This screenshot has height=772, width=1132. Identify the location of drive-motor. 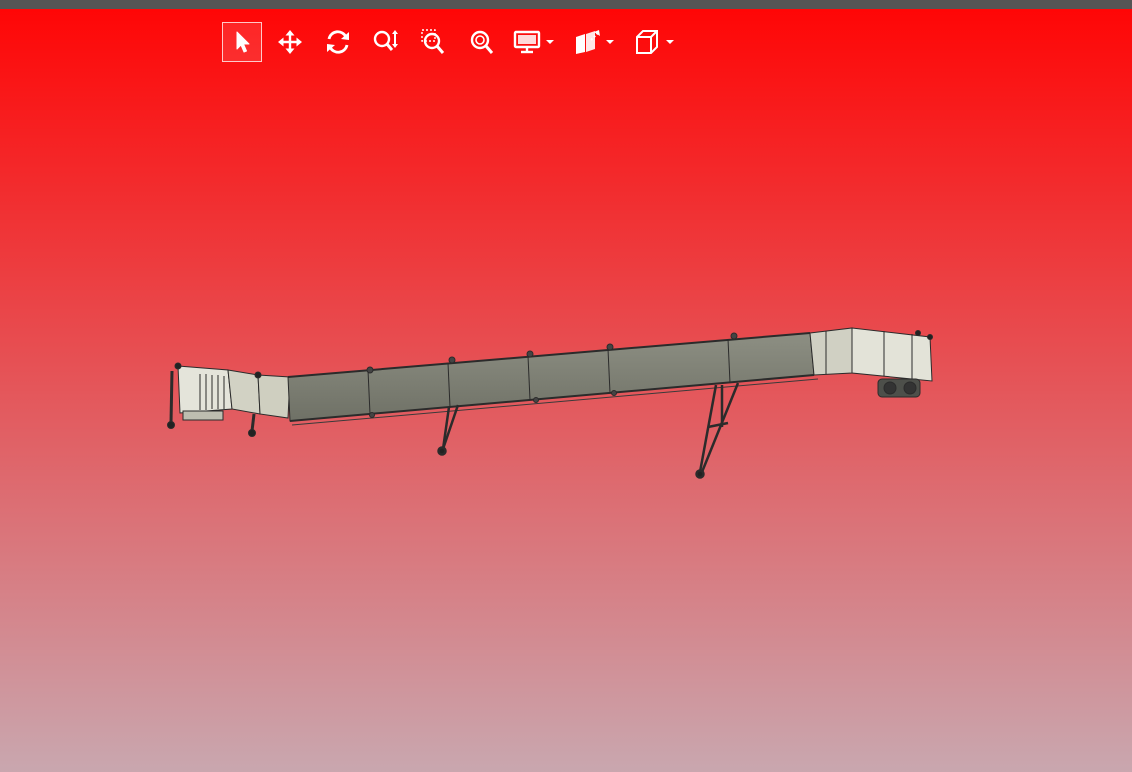
(899, 388).